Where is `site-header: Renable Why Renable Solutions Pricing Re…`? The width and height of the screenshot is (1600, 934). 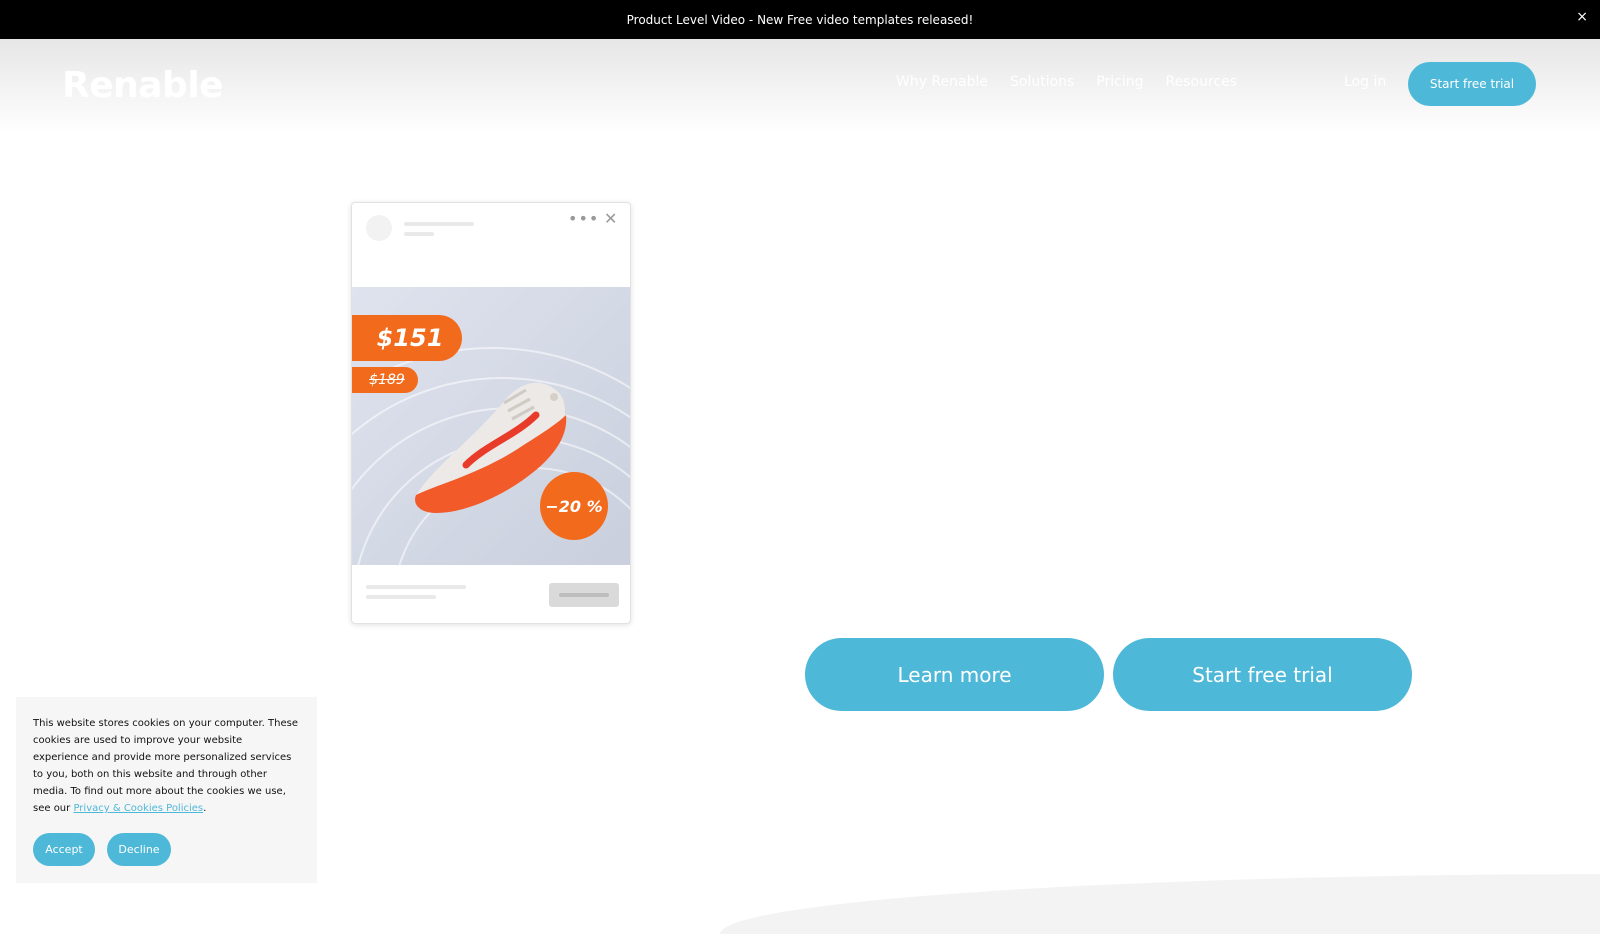
site-header: Renable Why Renable Solutions Pricing Re… is located at coordinates (800, 86).